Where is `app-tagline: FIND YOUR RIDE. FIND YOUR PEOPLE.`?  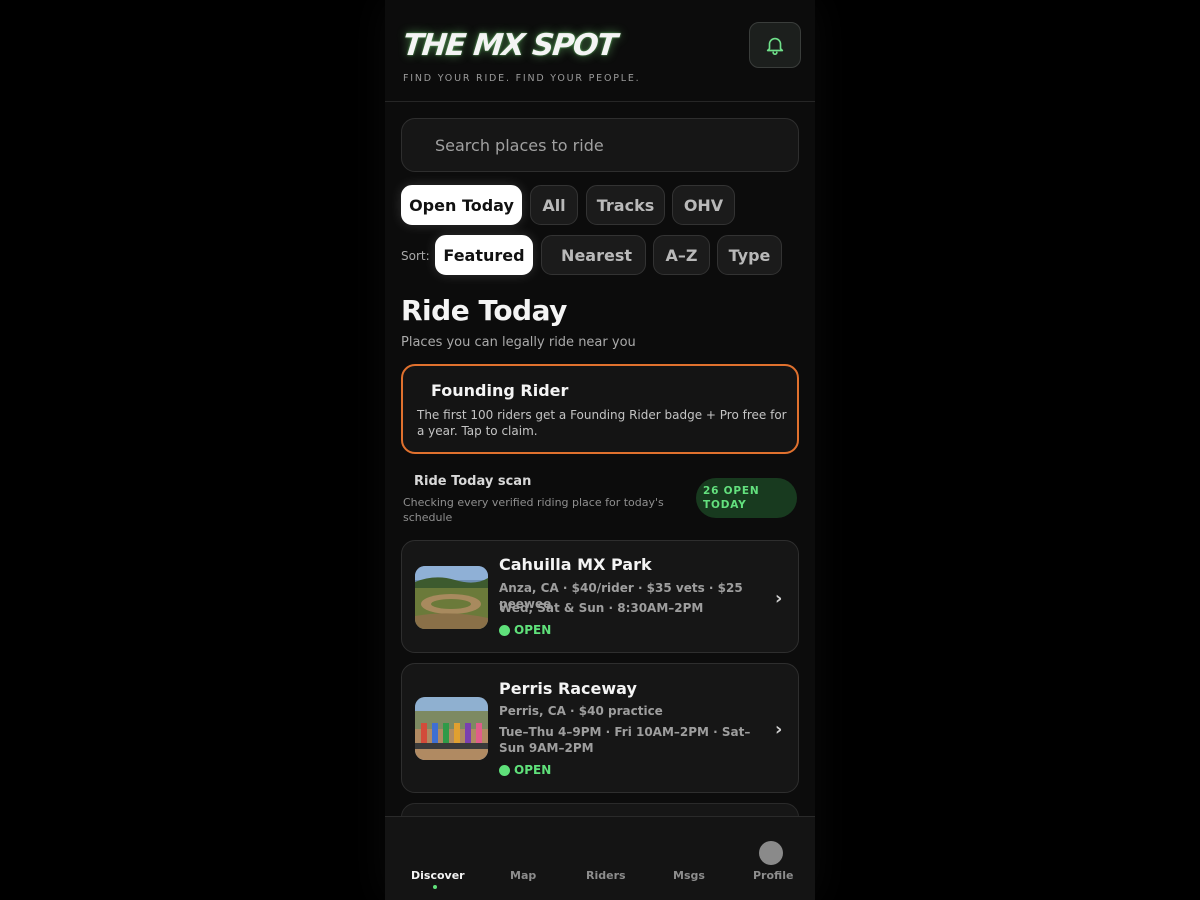
app-tagline: FIND YOUR RIDE. FIND YOUR PEOPLE. is located at coordinates (522, 78).